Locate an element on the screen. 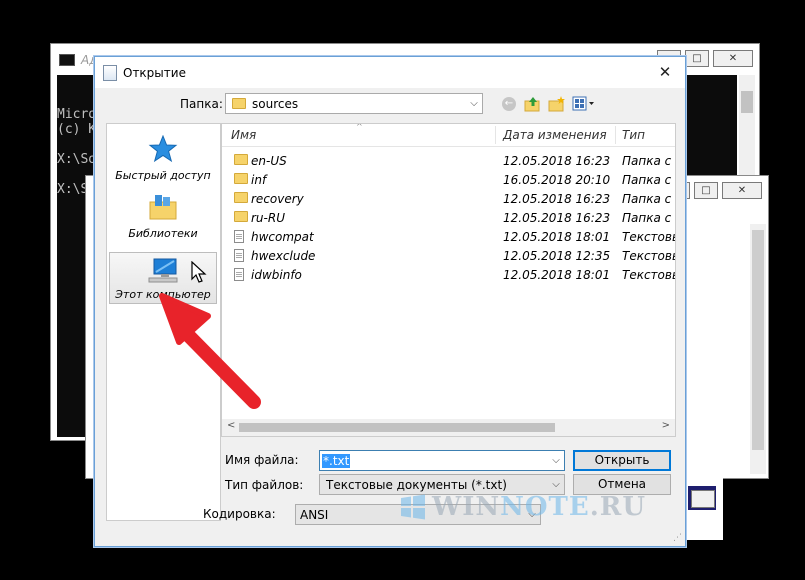  navigation-toolbar: ← is located at coordinates (548, 104).